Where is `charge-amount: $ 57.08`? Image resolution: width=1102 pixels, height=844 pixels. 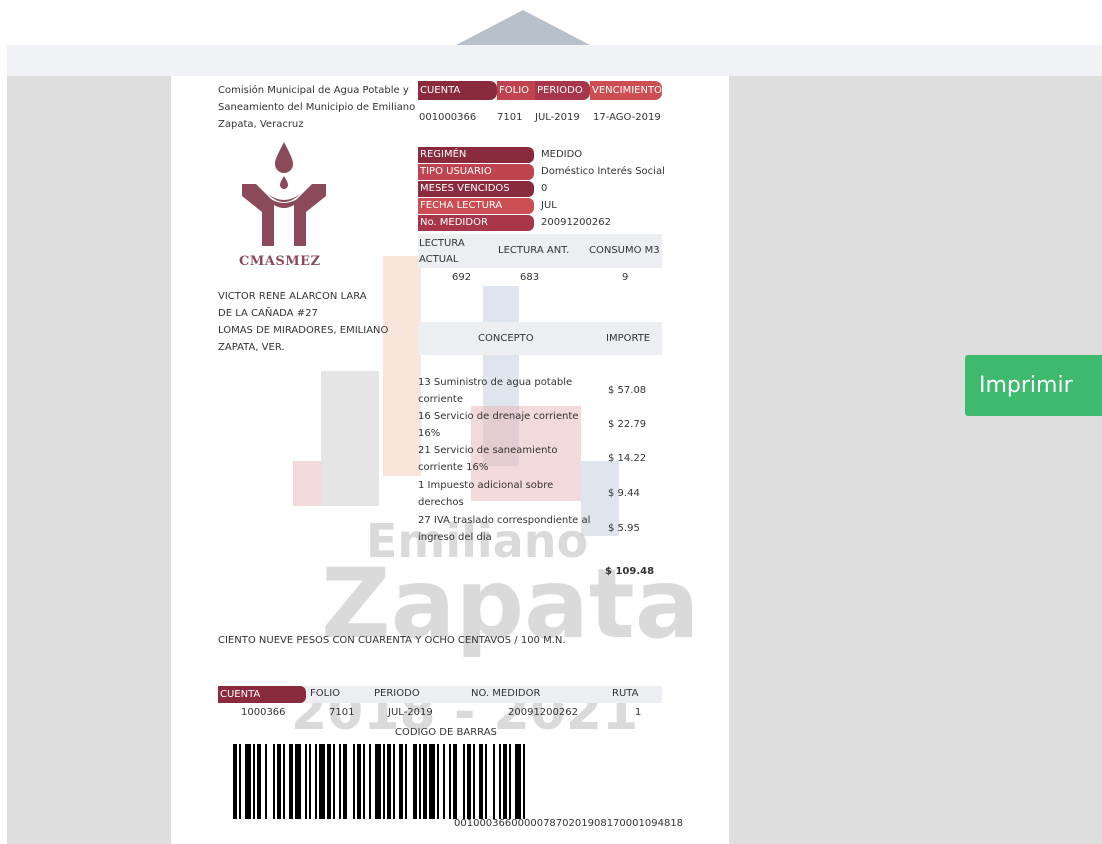
charge-amount: $ 57.08 is located at coordinates (627, 390).